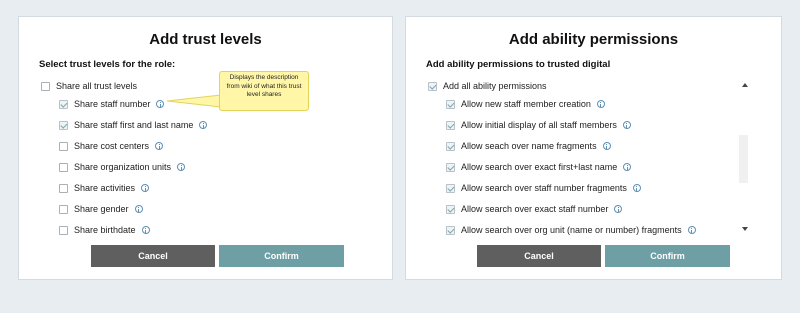  I want to click on checkbox-label: Share staff first and last name, so click(134, 125).